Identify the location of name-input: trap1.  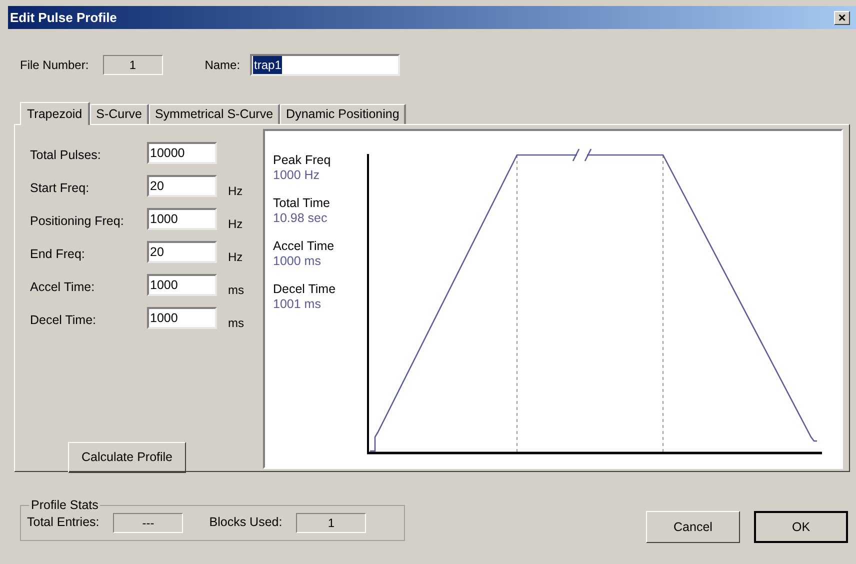
(325, 65).